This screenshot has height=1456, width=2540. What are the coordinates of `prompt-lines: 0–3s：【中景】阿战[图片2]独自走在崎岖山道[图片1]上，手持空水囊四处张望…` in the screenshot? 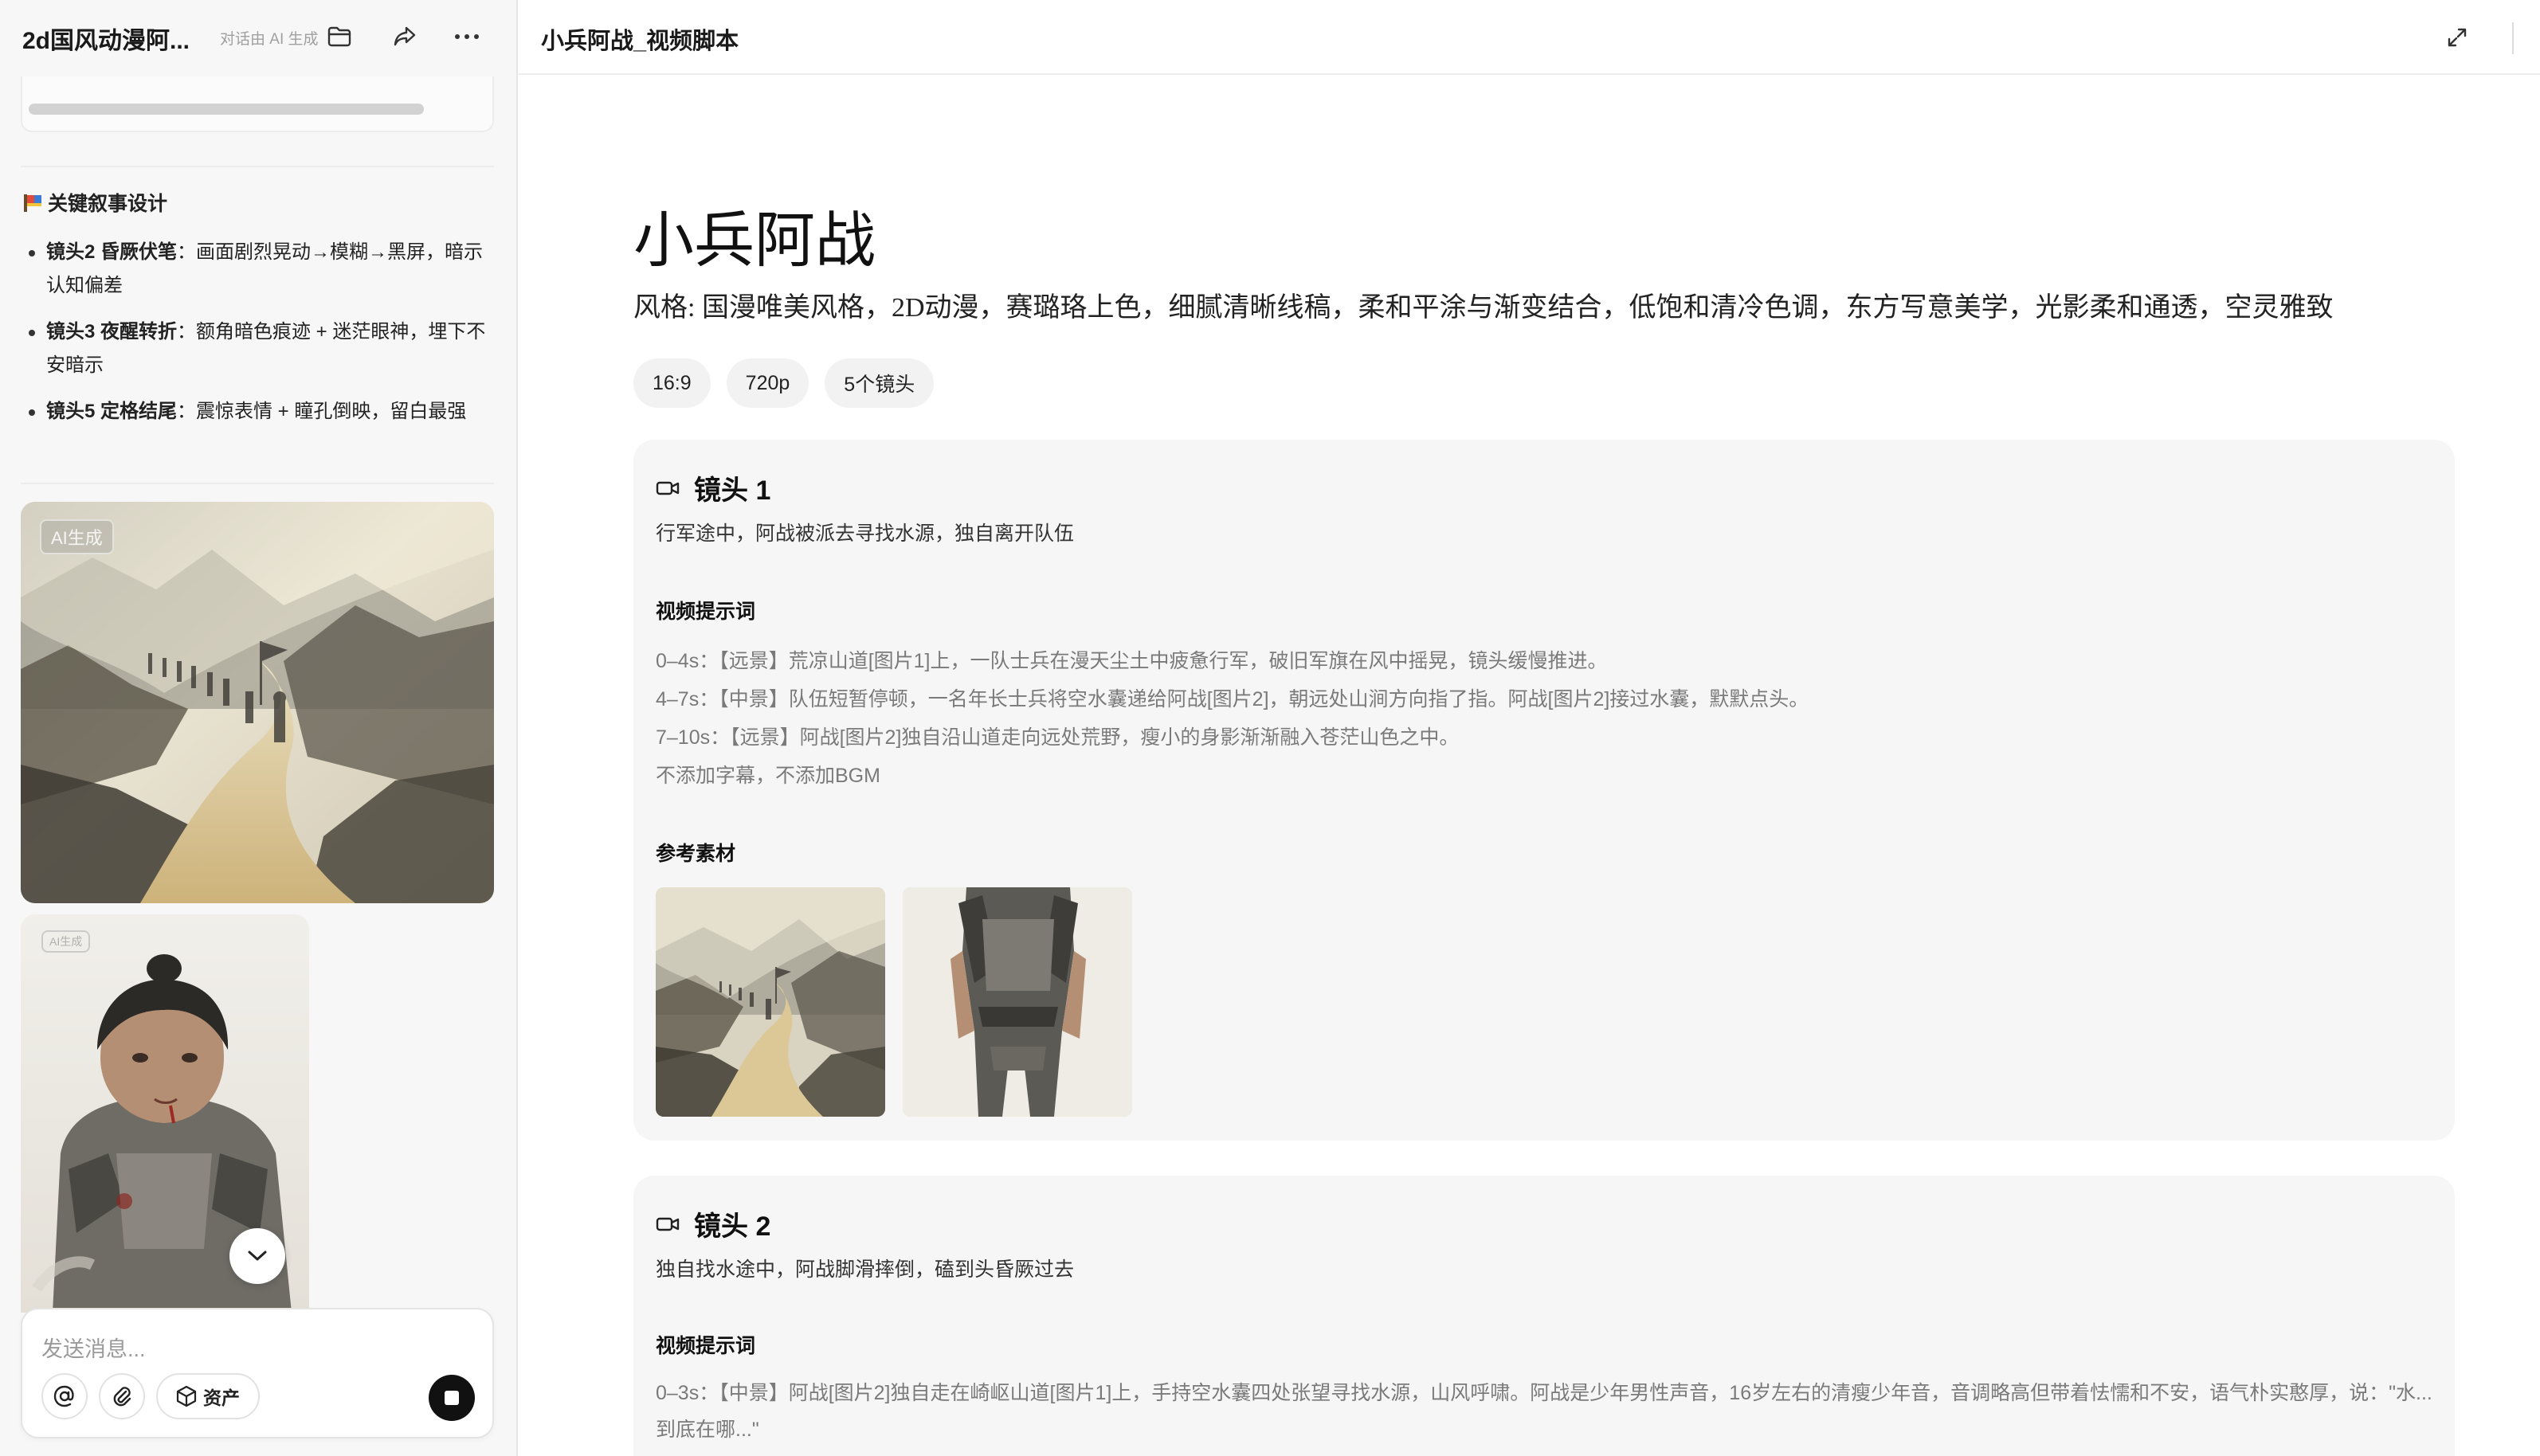 It's located at (1544, 1411).